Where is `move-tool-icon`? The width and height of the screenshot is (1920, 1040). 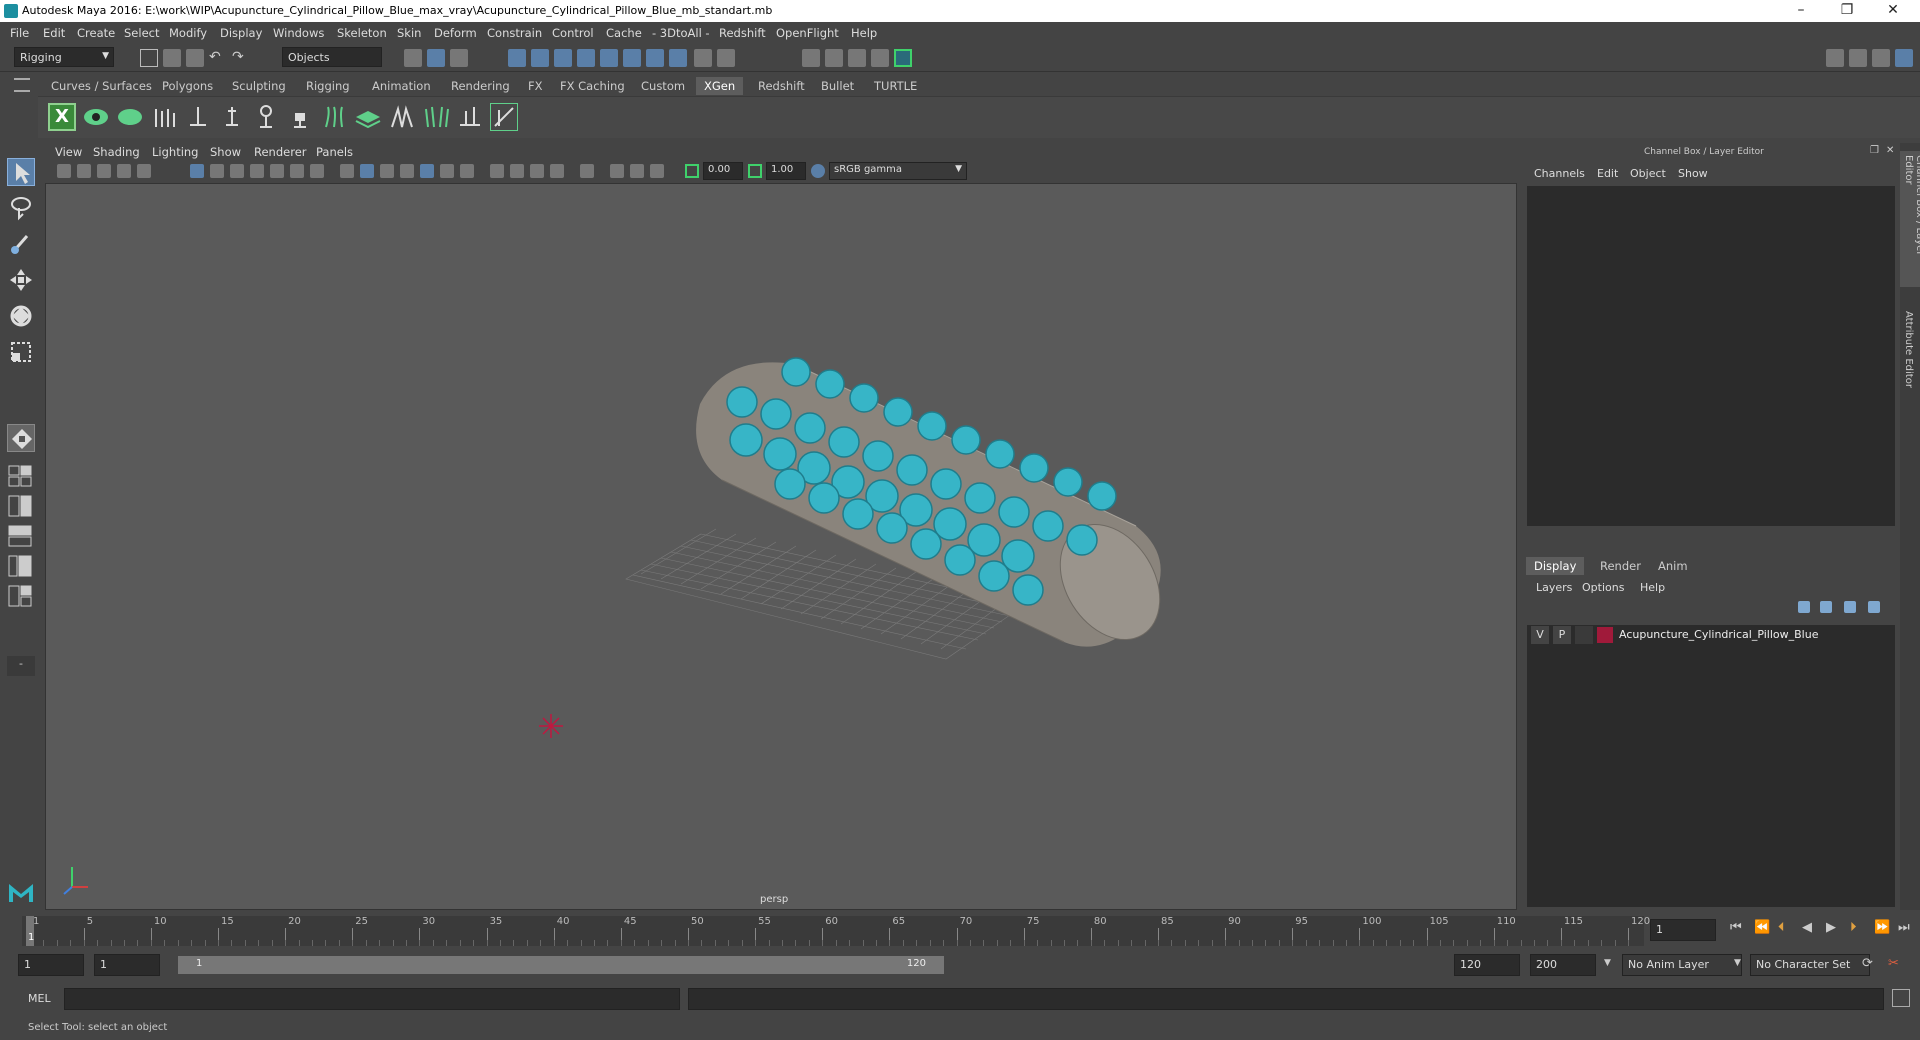 move-tool-icon is located at coordinates (21, 280).